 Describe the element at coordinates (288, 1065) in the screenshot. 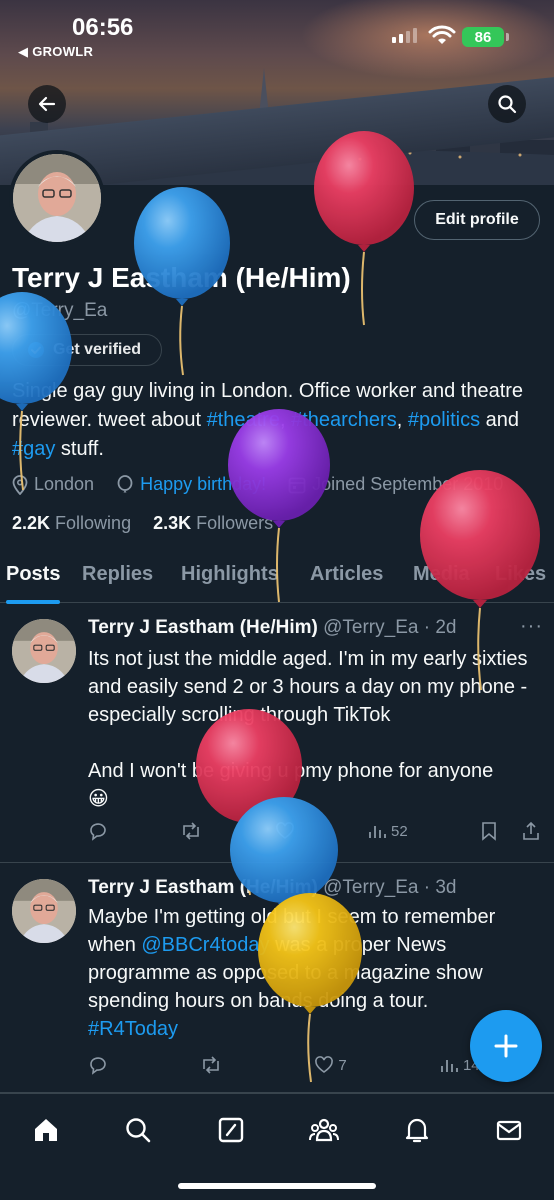

I see `post-actions: 7 143` at that location.